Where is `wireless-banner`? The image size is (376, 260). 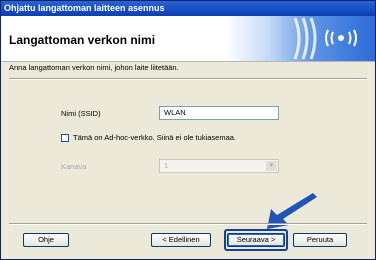
wireless-banner is located at coordinates (300, 38).